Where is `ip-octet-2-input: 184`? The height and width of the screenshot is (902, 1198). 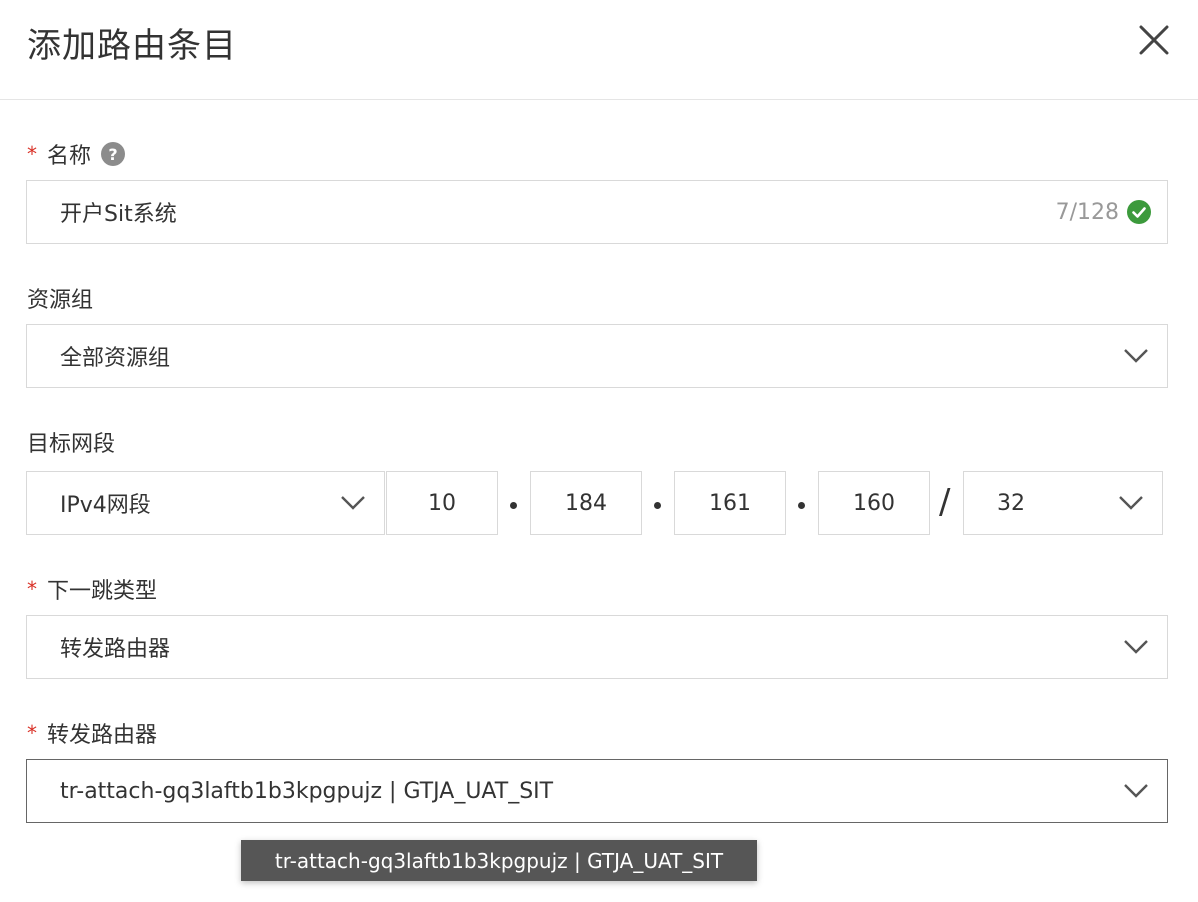
ip-octet-2-input: 184 is located at coordinates (586, 503).